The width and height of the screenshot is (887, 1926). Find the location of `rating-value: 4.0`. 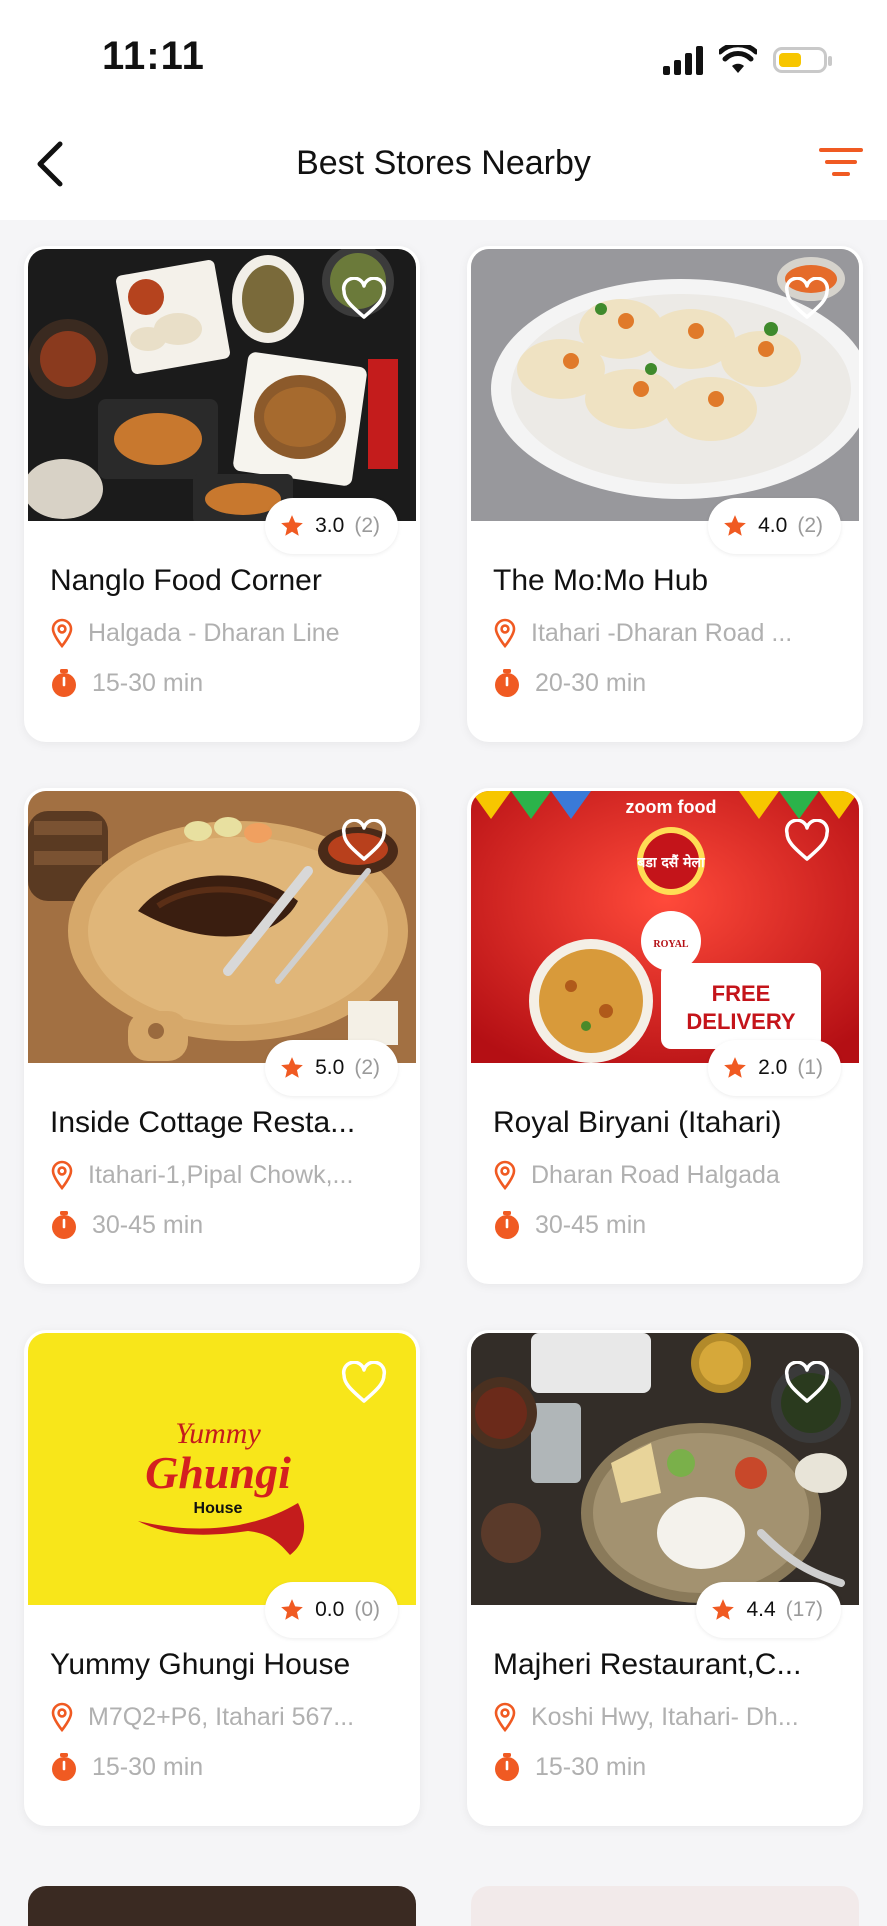

rating-value: 4.0 is located at coordinates (773, 525).